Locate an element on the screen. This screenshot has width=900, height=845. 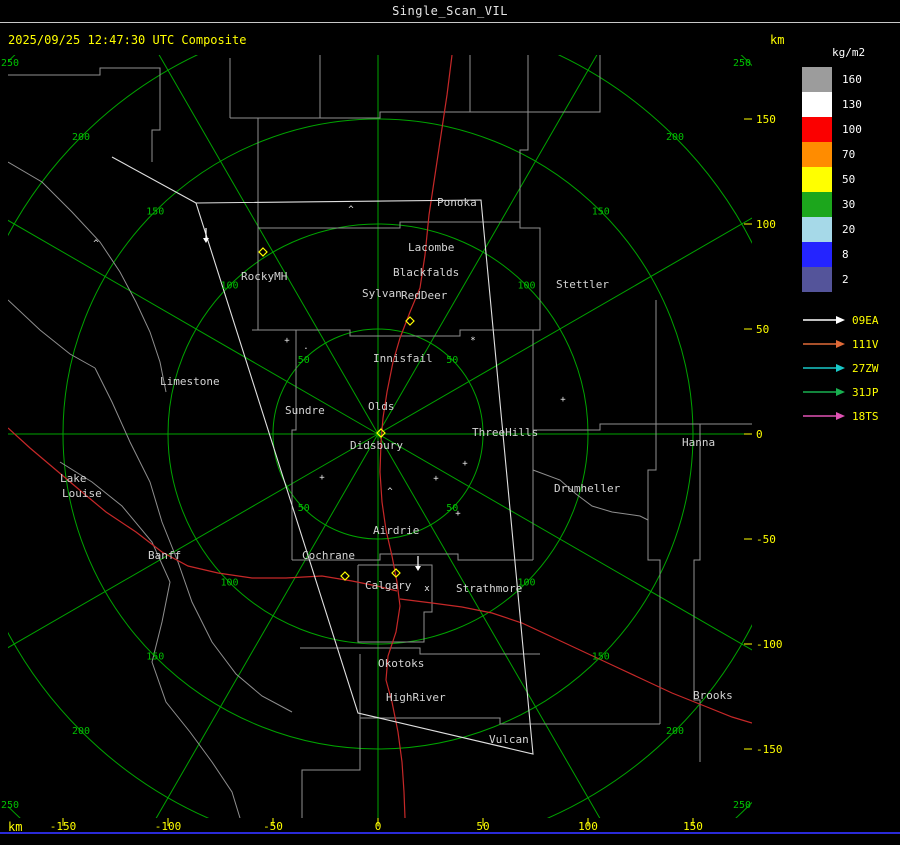
timestamp-label: 2025/09/25 12:47:30 UTC Composite is located at coordinates (127, 40).